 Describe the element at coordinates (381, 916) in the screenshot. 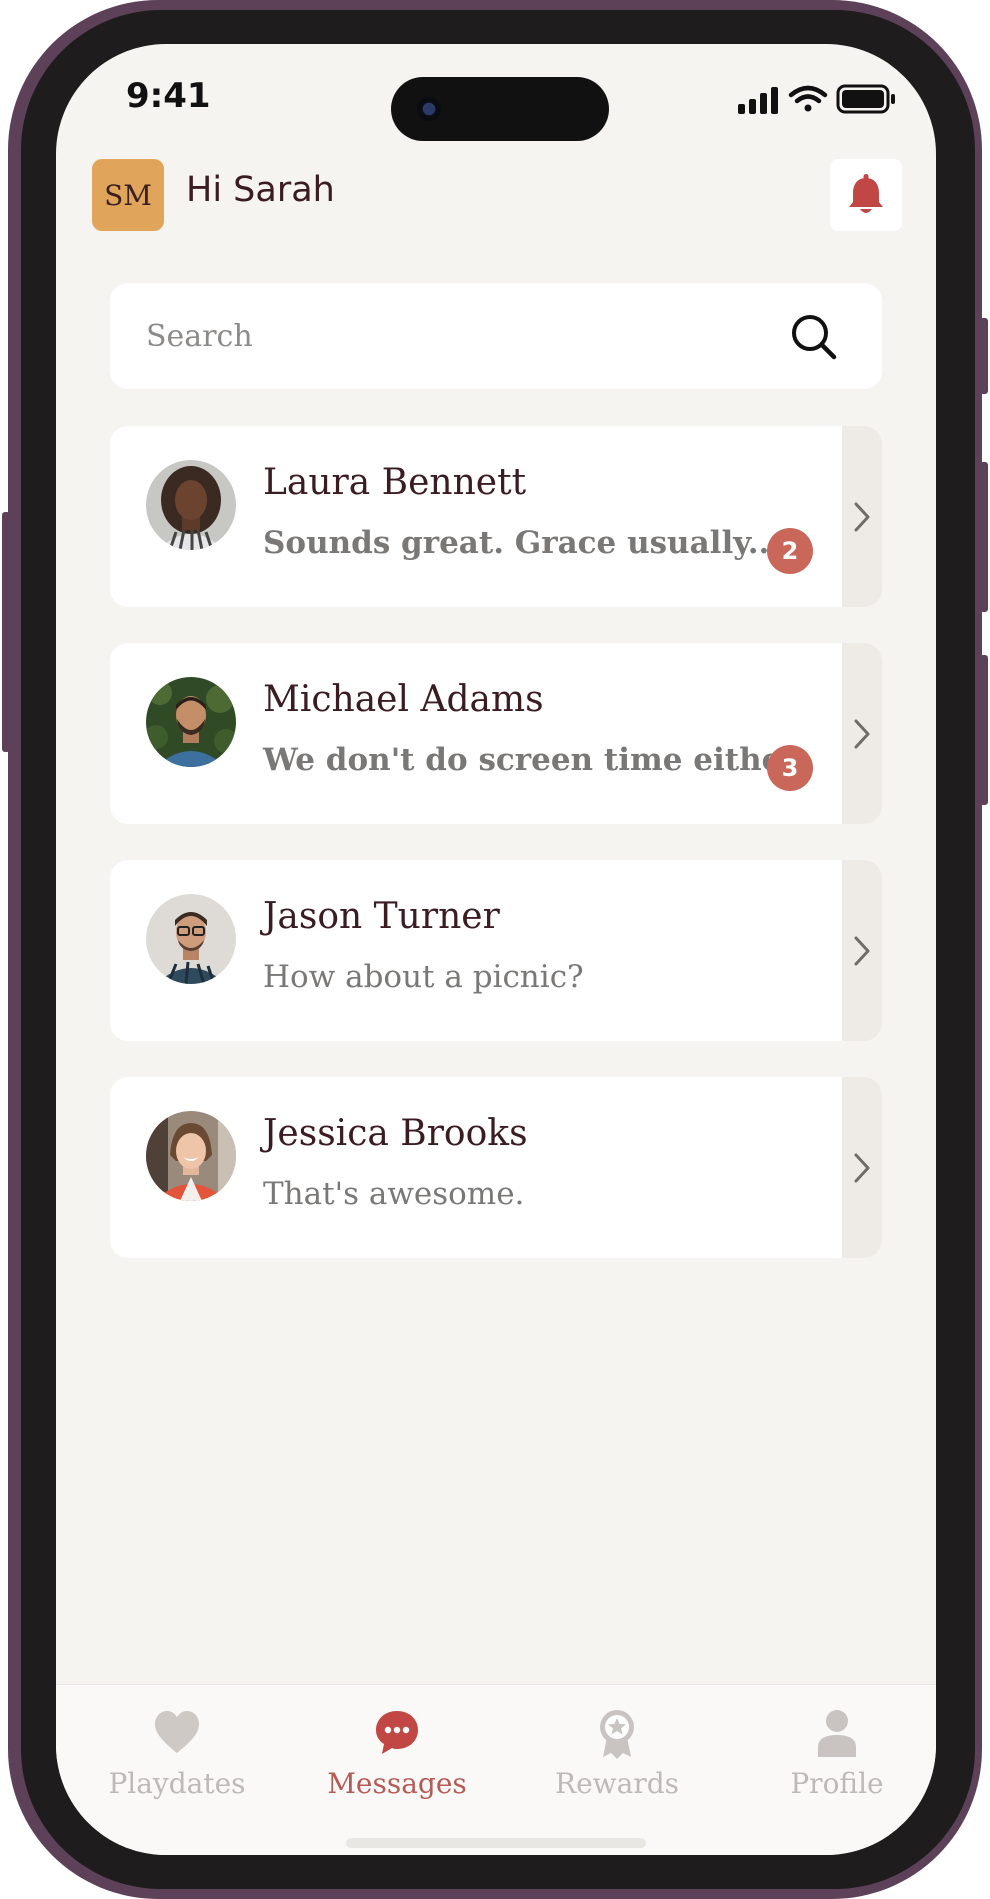

I see `contact-name: Jason Turner` at that location.